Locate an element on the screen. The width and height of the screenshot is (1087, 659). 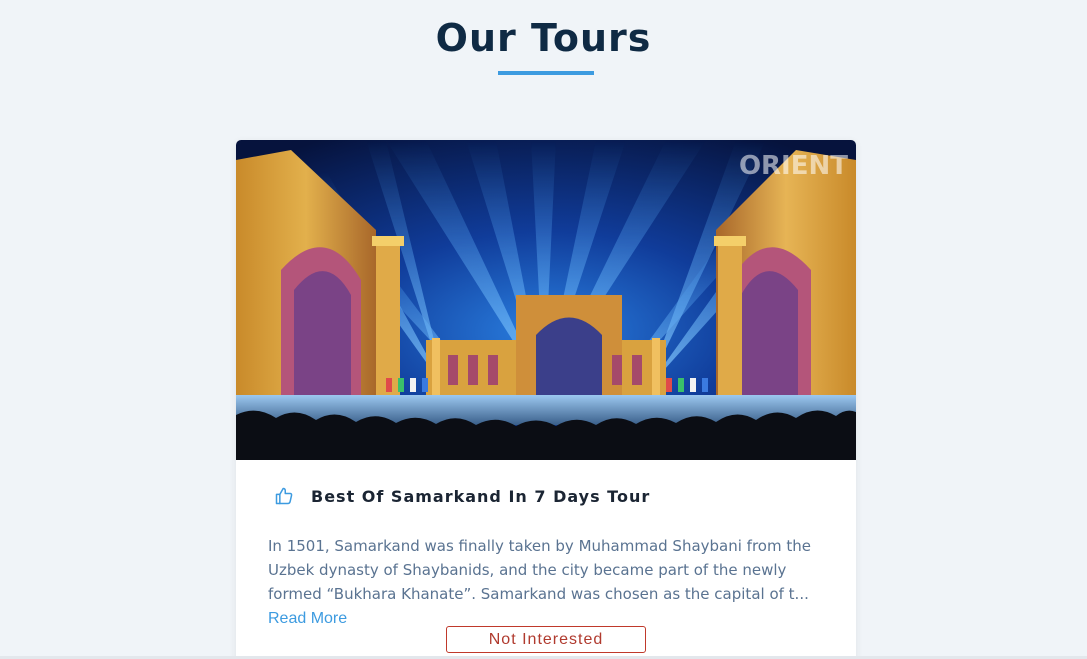
tour-title-row: Best Of Samarkand In 7 Days Tour is located at coordinates (462, 496).